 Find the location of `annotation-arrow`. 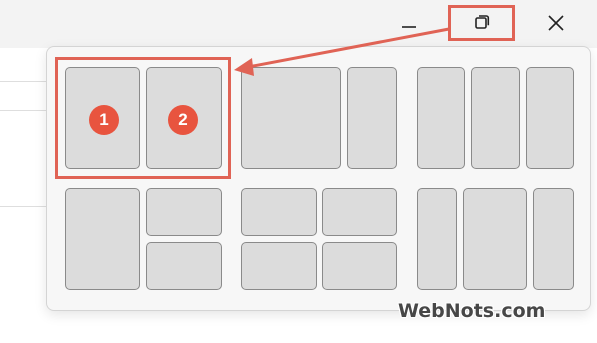

annotation-arrow is located at coordinates (342, 51).